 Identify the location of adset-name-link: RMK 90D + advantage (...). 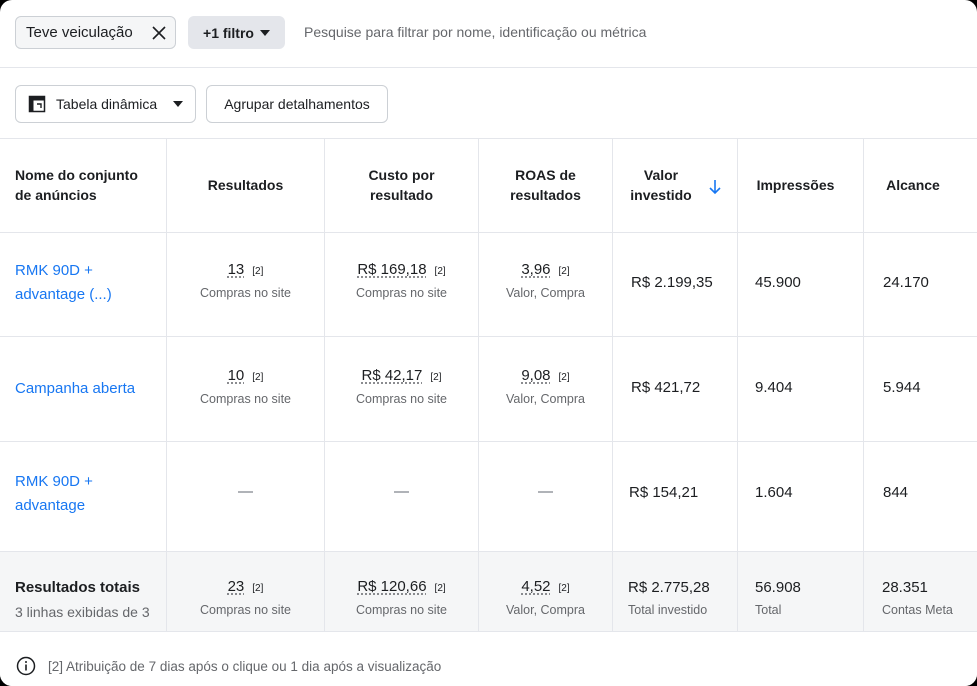
(63, 283).